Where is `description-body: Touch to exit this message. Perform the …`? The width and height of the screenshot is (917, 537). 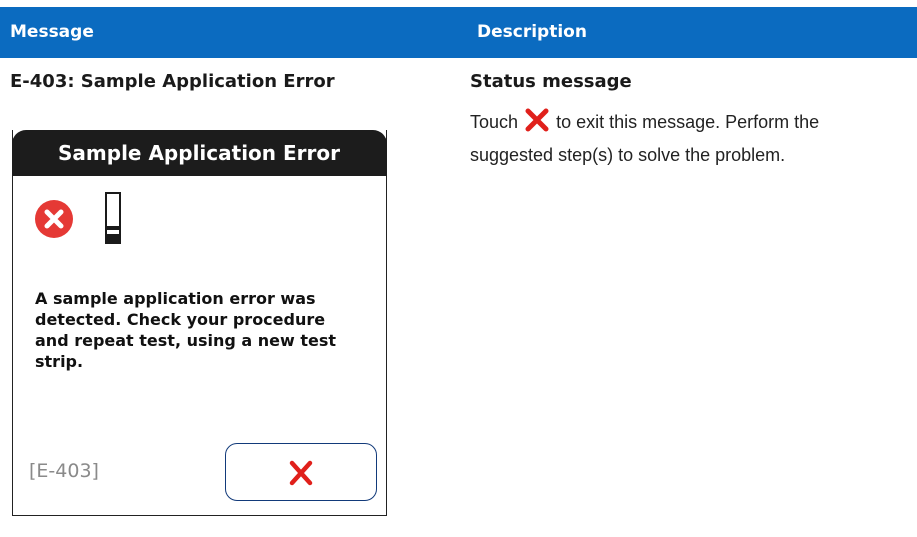
description-body: Touch to exit this message. Perform the … is located at coordinates (680, 139).